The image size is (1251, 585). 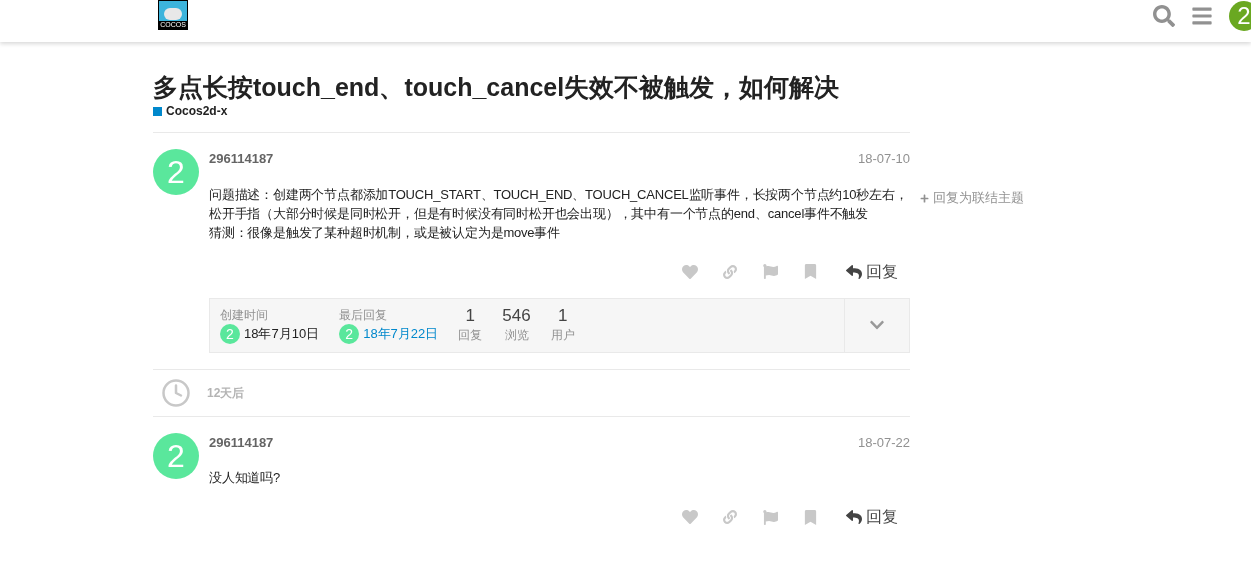 I want to click on stat-label: 用户, so click(x=562, y=335).